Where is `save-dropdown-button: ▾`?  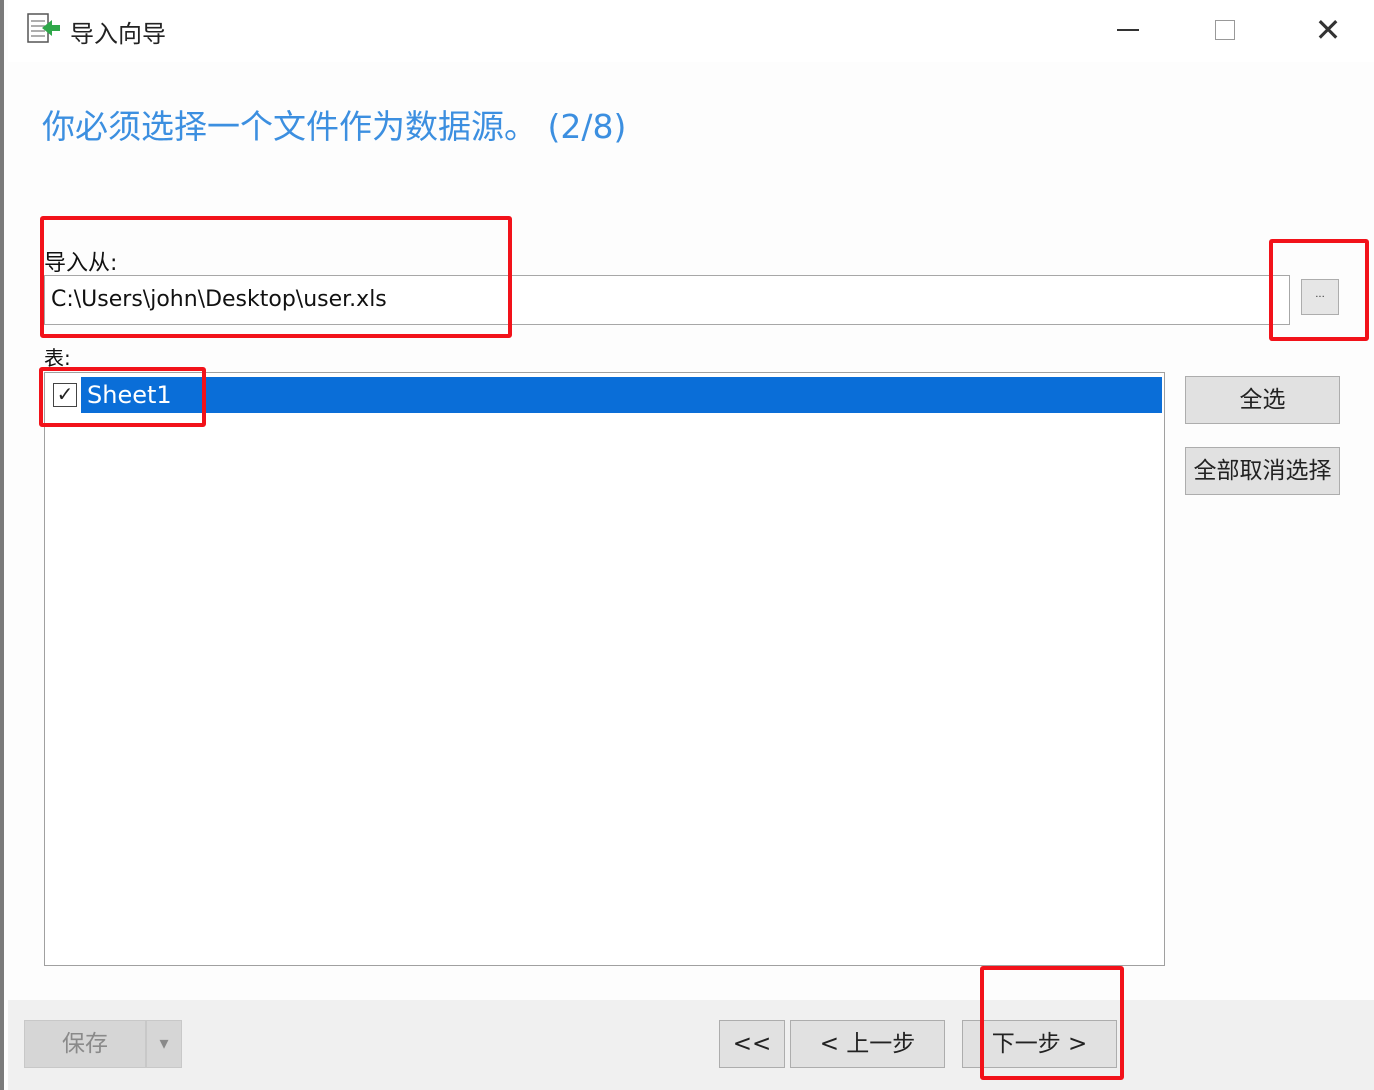 save-dropdown-button: ▾ is located at coordinates (164, 1044).